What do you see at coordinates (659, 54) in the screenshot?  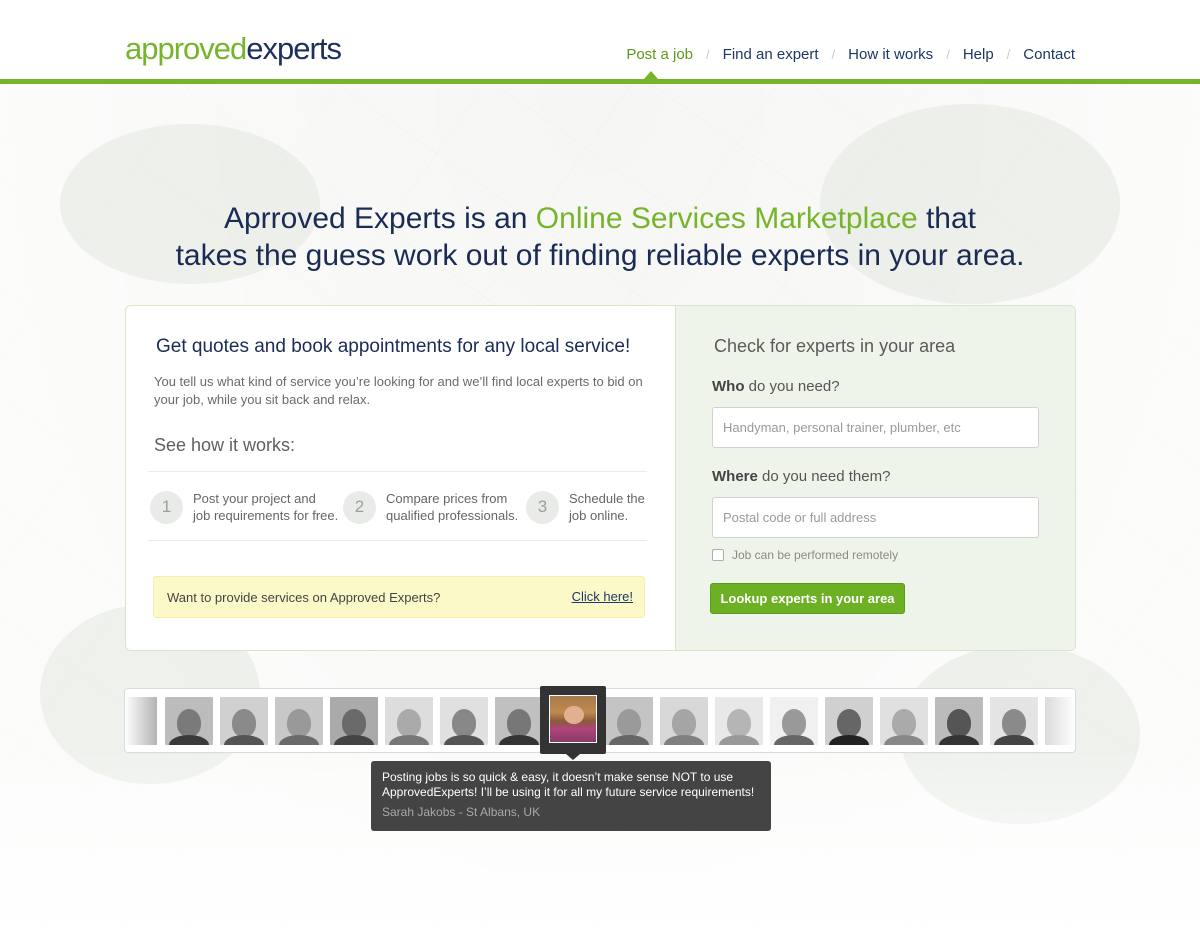 I see `nav-post-a-job: Post a job` at bounding box center [659, 54].